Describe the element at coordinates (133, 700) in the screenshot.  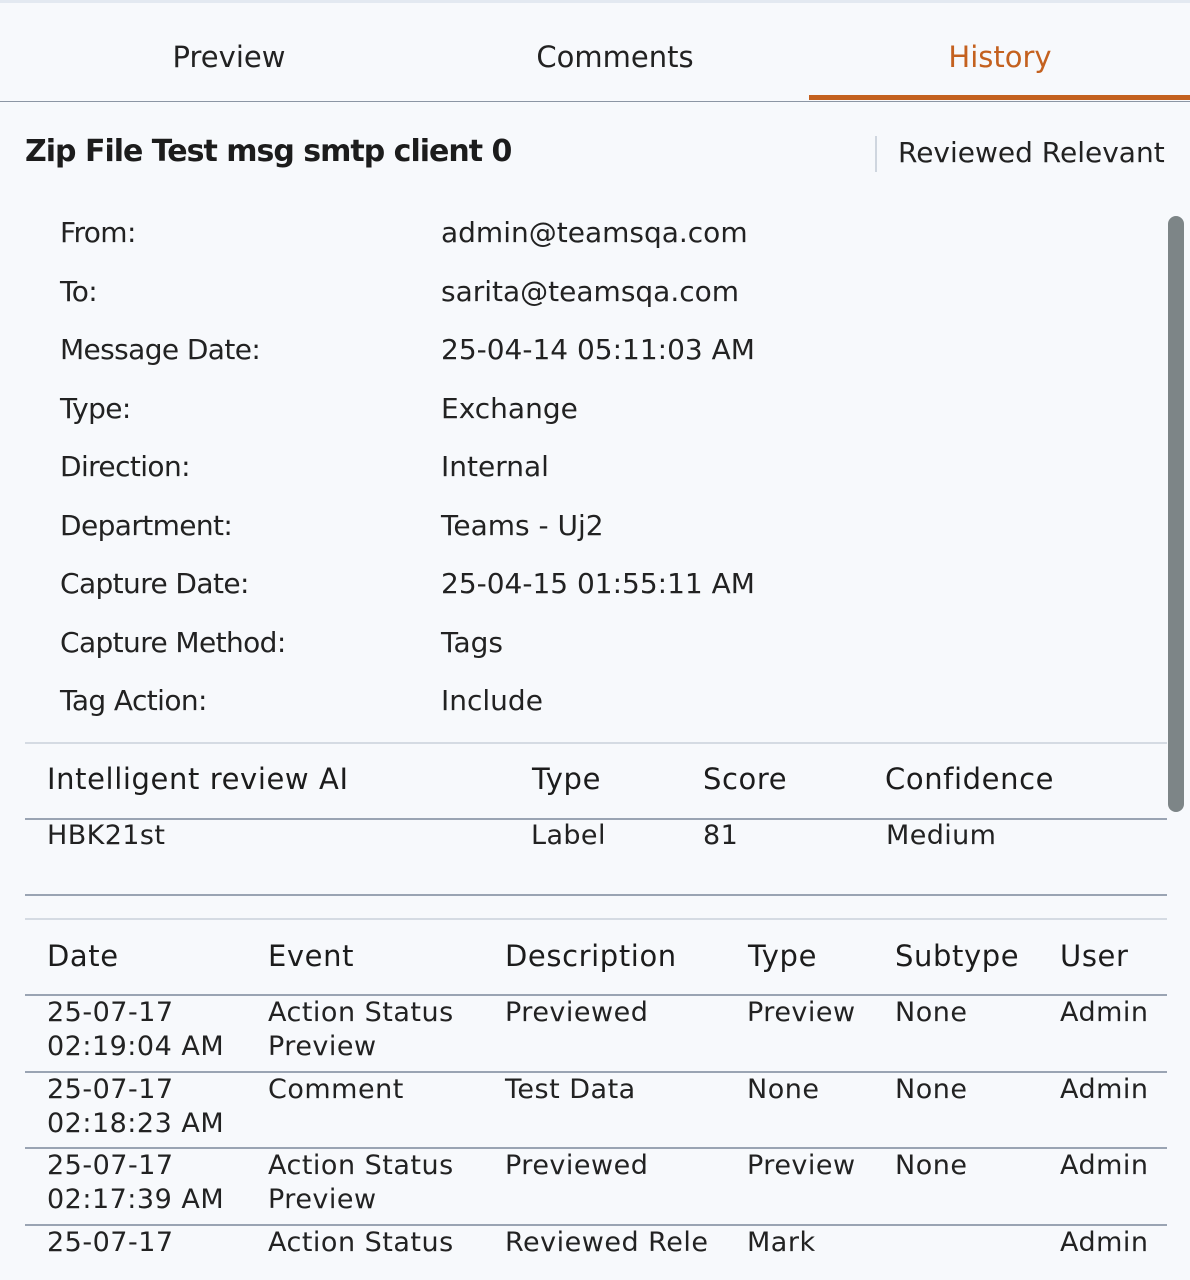
I see `detail-label: Tag Action:` at that location.